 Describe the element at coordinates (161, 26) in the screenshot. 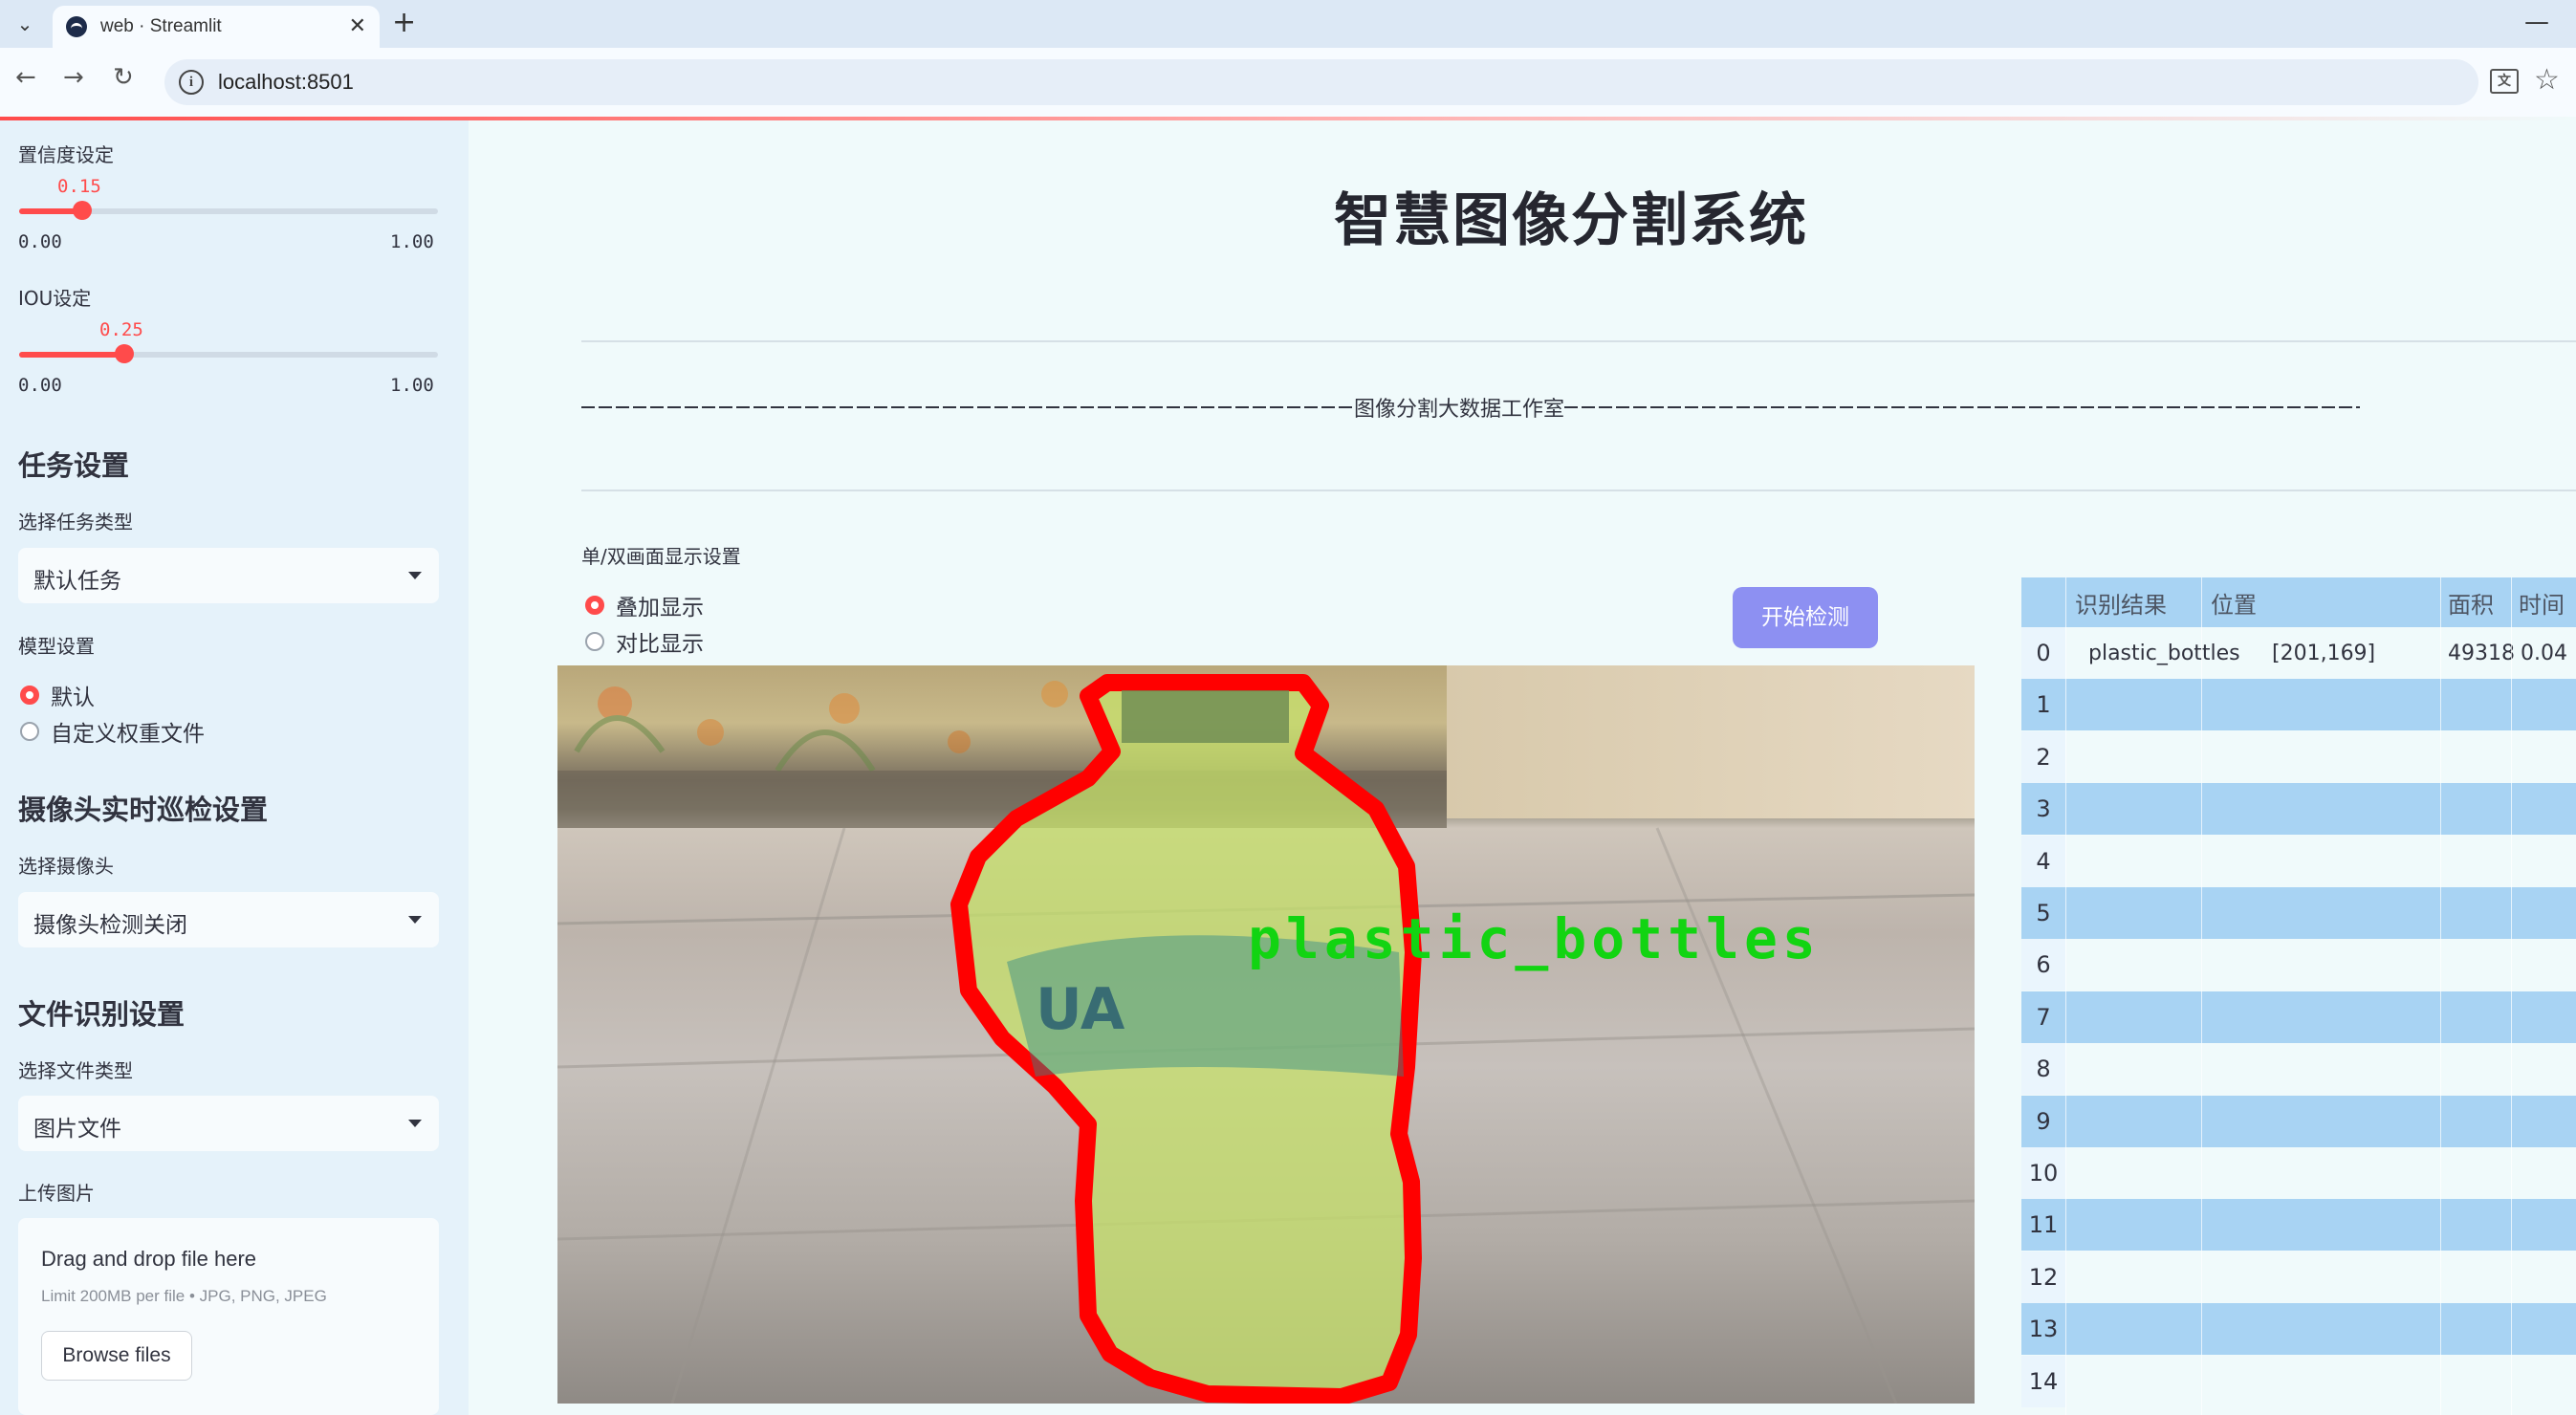

I see `tab-title: web · Streamlit` at that location.